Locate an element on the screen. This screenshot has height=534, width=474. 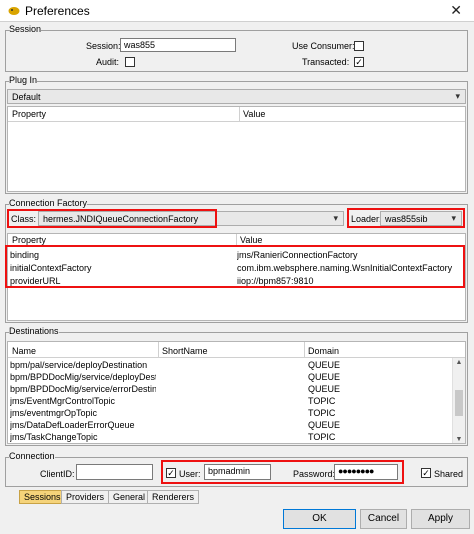
cf-col-value: Value is located at coordinates (251, 240).